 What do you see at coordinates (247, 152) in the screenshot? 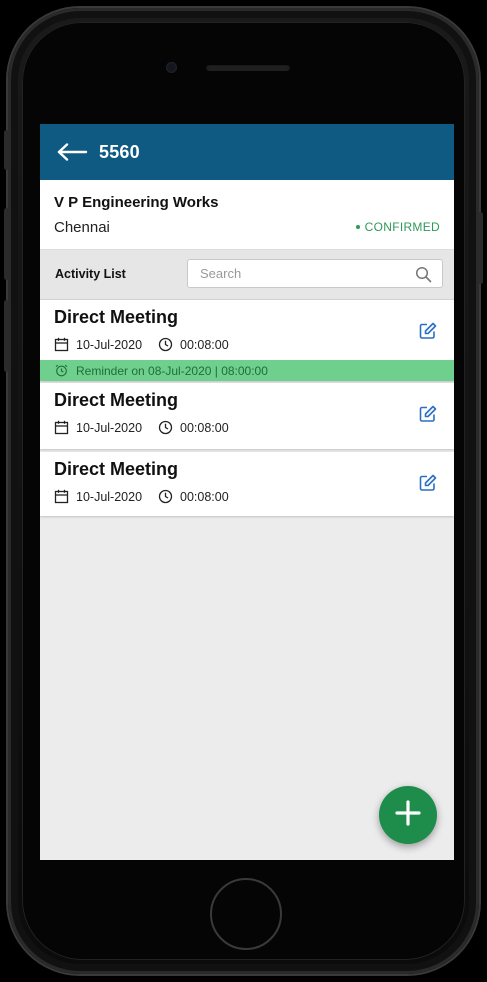
I see `app-bar: 5560` at bounding box center [247, 152].